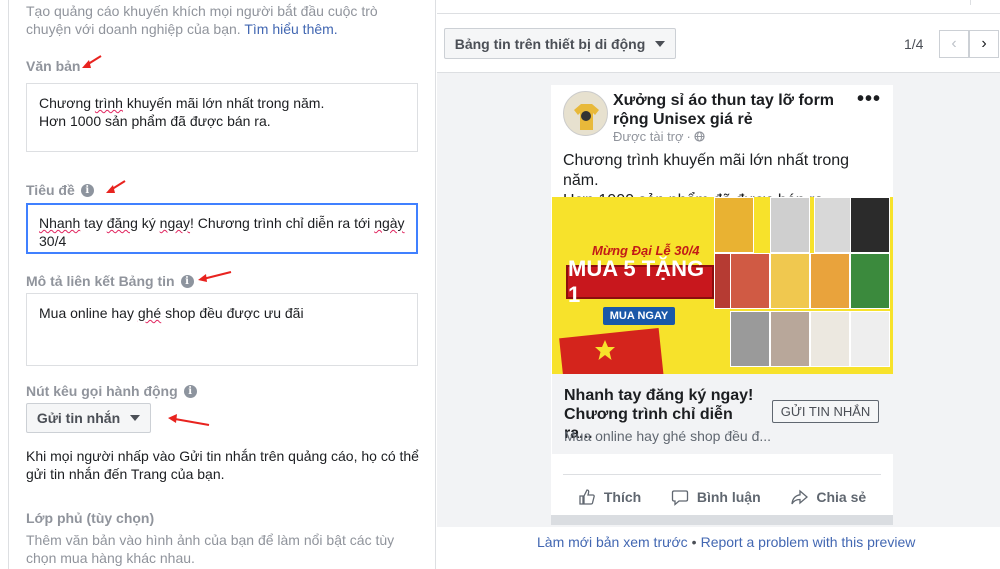  I want to click on like-label: Thích, so click(622, 497).